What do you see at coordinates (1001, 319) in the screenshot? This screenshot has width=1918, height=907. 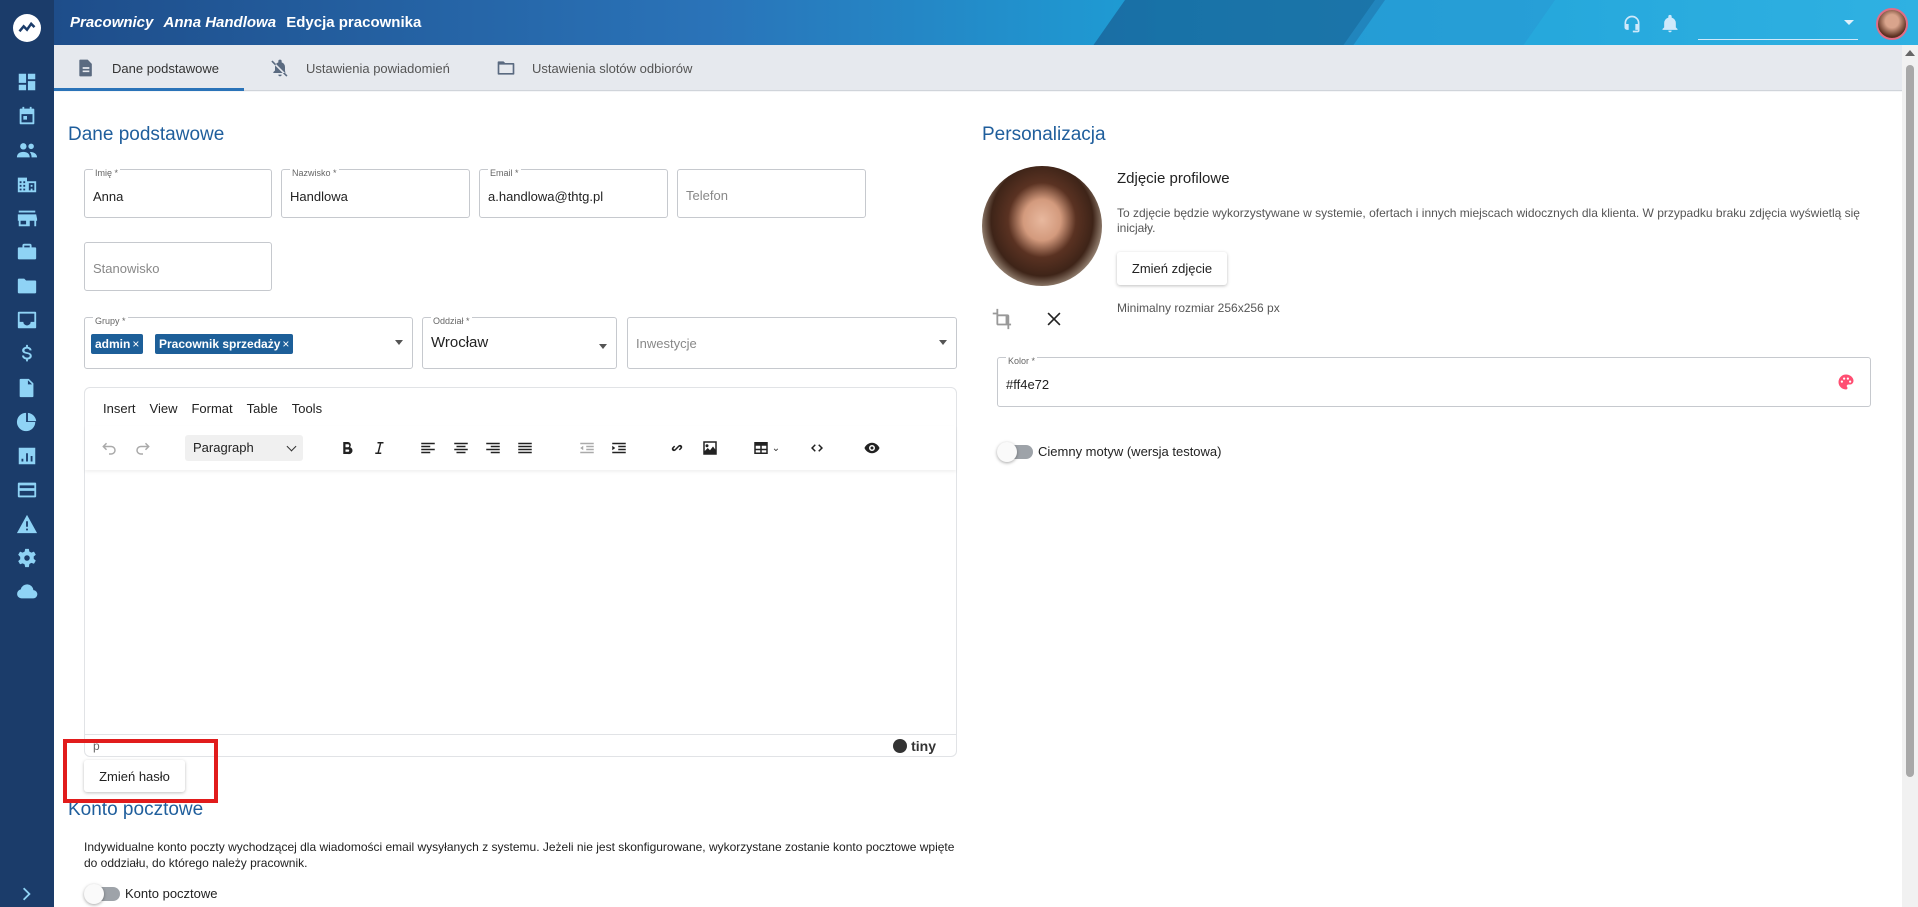 I see `crop-icon` at bounding box center [1001, 319].